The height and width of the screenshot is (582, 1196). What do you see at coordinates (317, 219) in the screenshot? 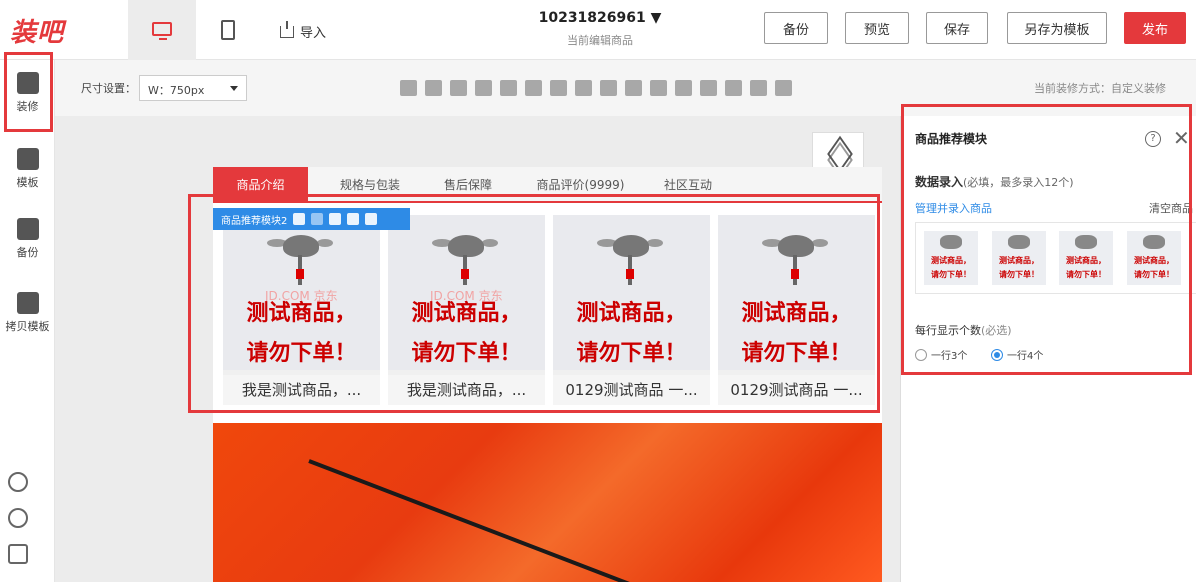
I see `move-up-icon` at bounding box center [317, 219].